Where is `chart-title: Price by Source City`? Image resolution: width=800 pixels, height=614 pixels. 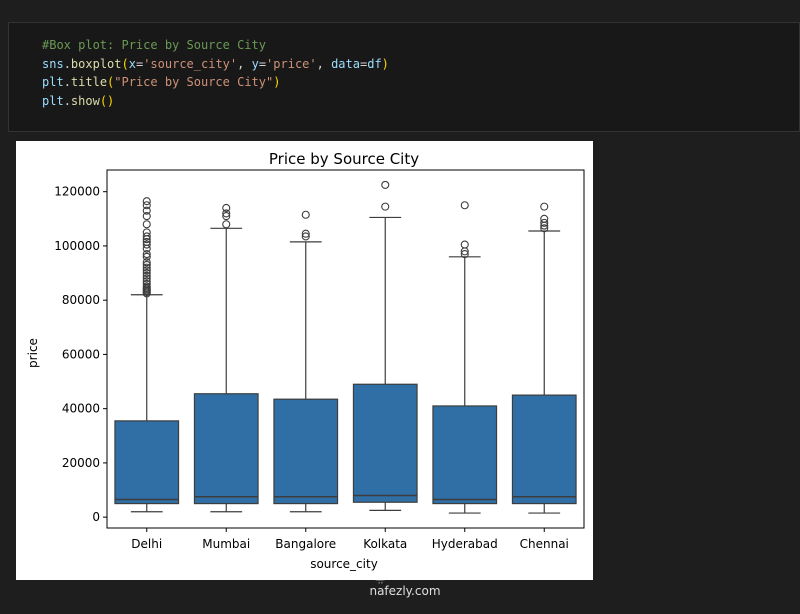
chart-title: Price by Source City is located at coordinates (344, 159).